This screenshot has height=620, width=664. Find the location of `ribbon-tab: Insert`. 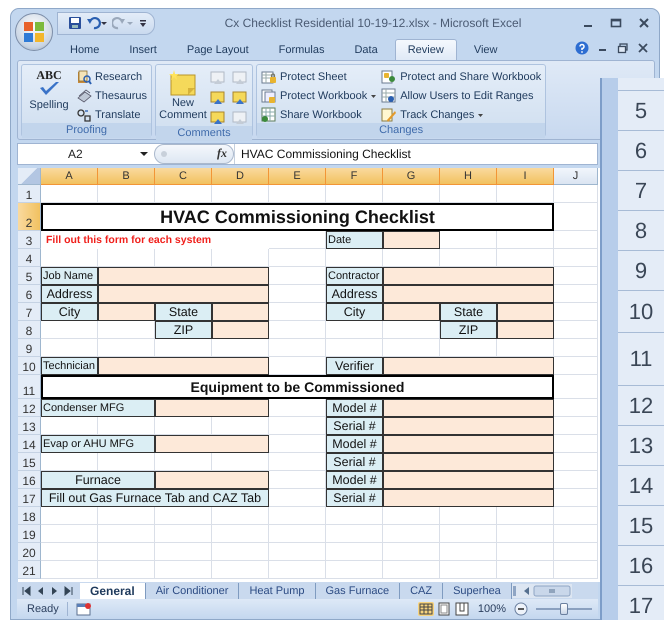

ribbon-tab: Insert is located at coordinates (143, 49).